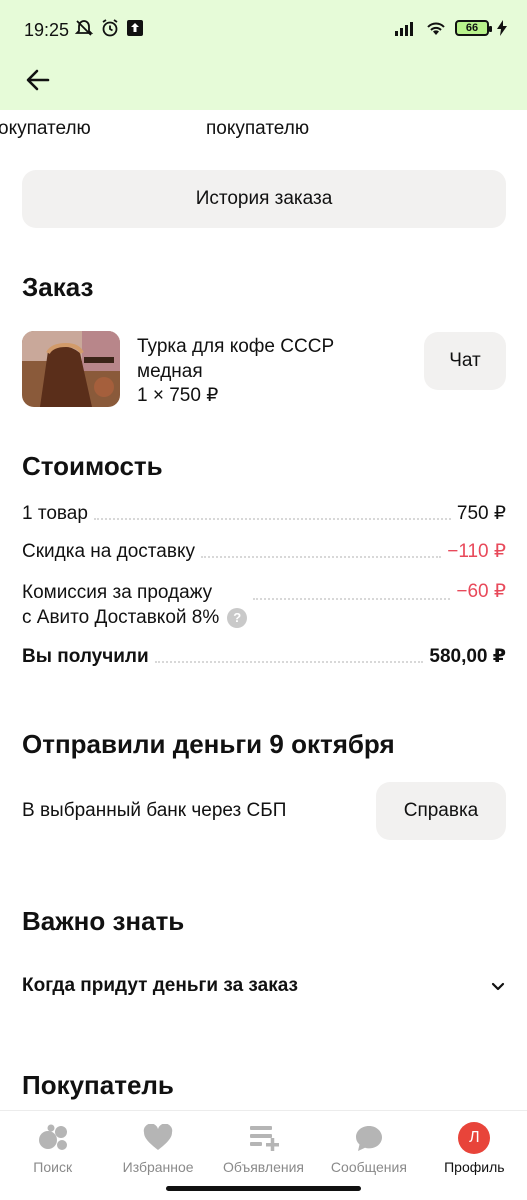 The height and width of the screenshot is (1200, 527). What do you see at coordinates (108, 551) in the screenshot?
I see `cost-label: Скидка на доставку` at bounding box center [108, 551].